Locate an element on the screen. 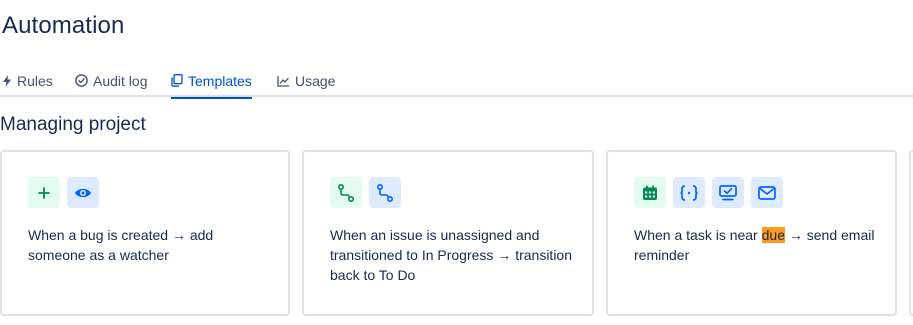  plus-icon is located at coordinates (44, 192).